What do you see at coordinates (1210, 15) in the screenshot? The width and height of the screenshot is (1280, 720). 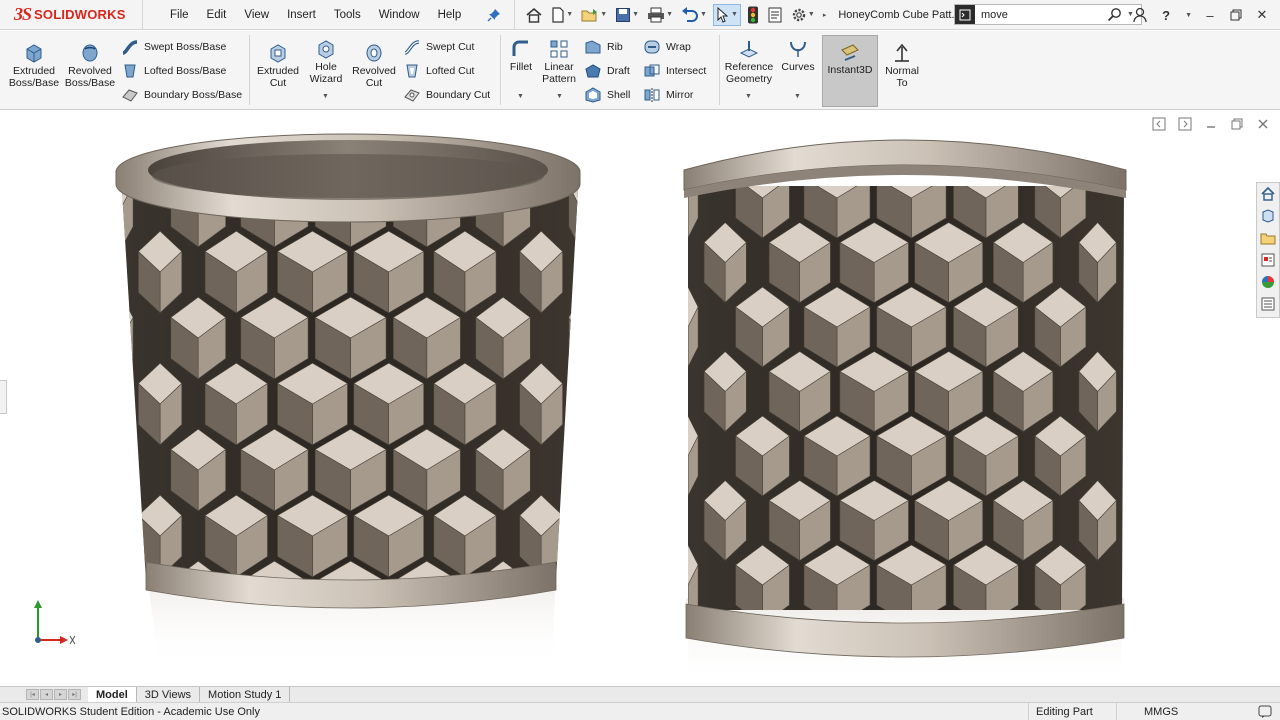 I see `minimize-icon: –` at bounding box center [1210, 15].